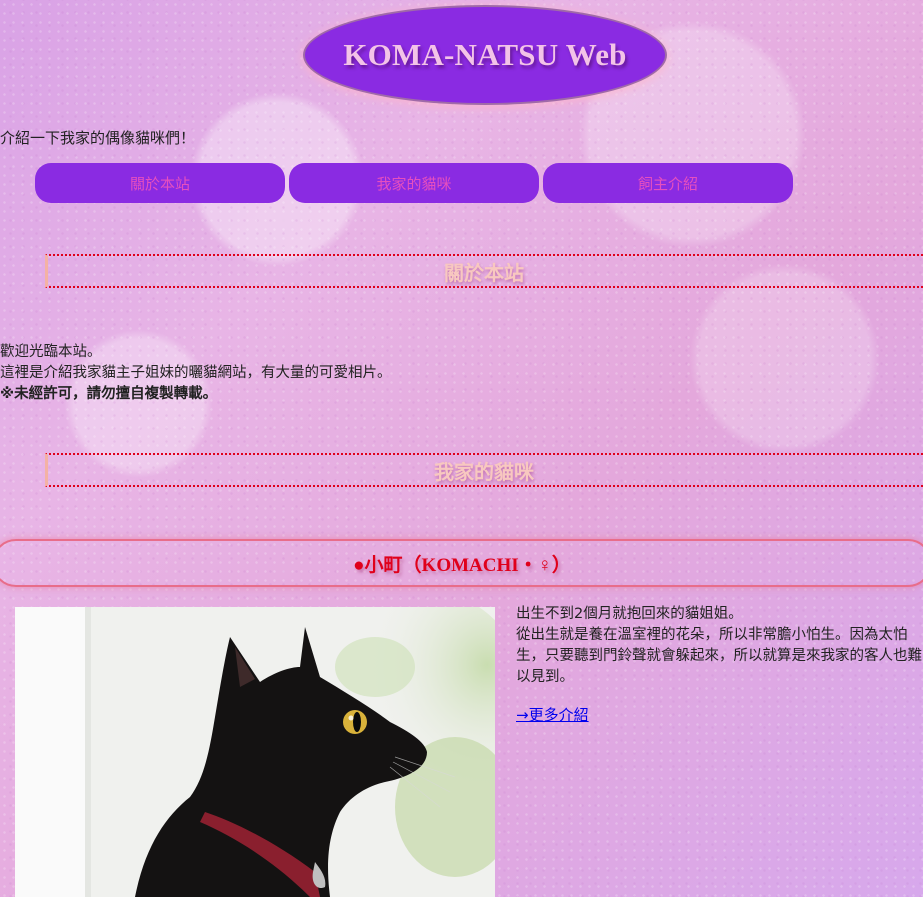 Image resolution: width=923 pixels, height=897 pixels. Describe the element at coordinates (719, 656) in the screenshot. I see `cat-desc-line3: 生，只要聽到門鈴聲就會躲起來，所以就算是來我家的客人也難` at that location.